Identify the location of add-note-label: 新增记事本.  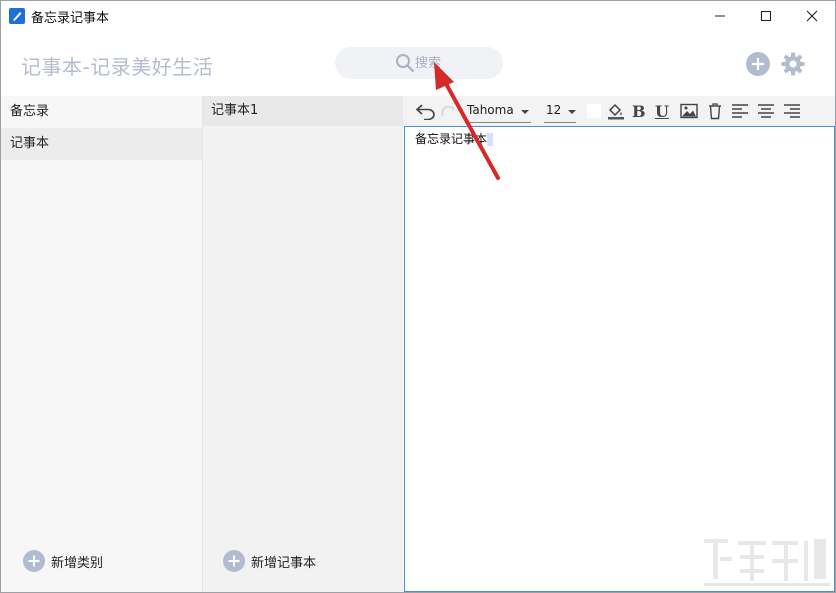
(284, 563).